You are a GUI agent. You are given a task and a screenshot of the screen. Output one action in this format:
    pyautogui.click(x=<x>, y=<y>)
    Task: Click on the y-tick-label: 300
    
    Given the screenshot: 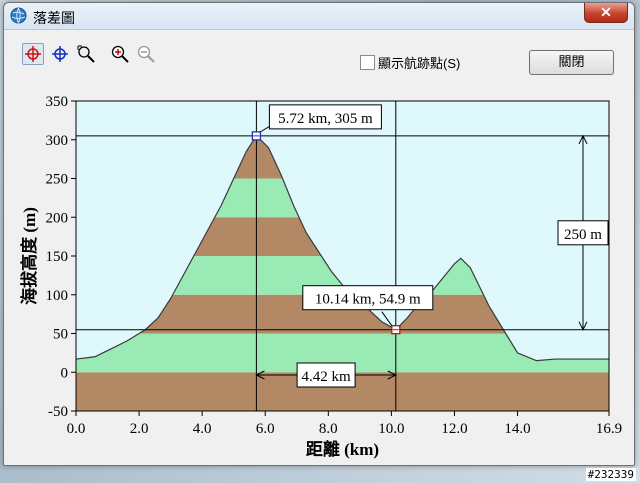 What is the action you would take?
    pyautogui.click(x=57, y=141)
    